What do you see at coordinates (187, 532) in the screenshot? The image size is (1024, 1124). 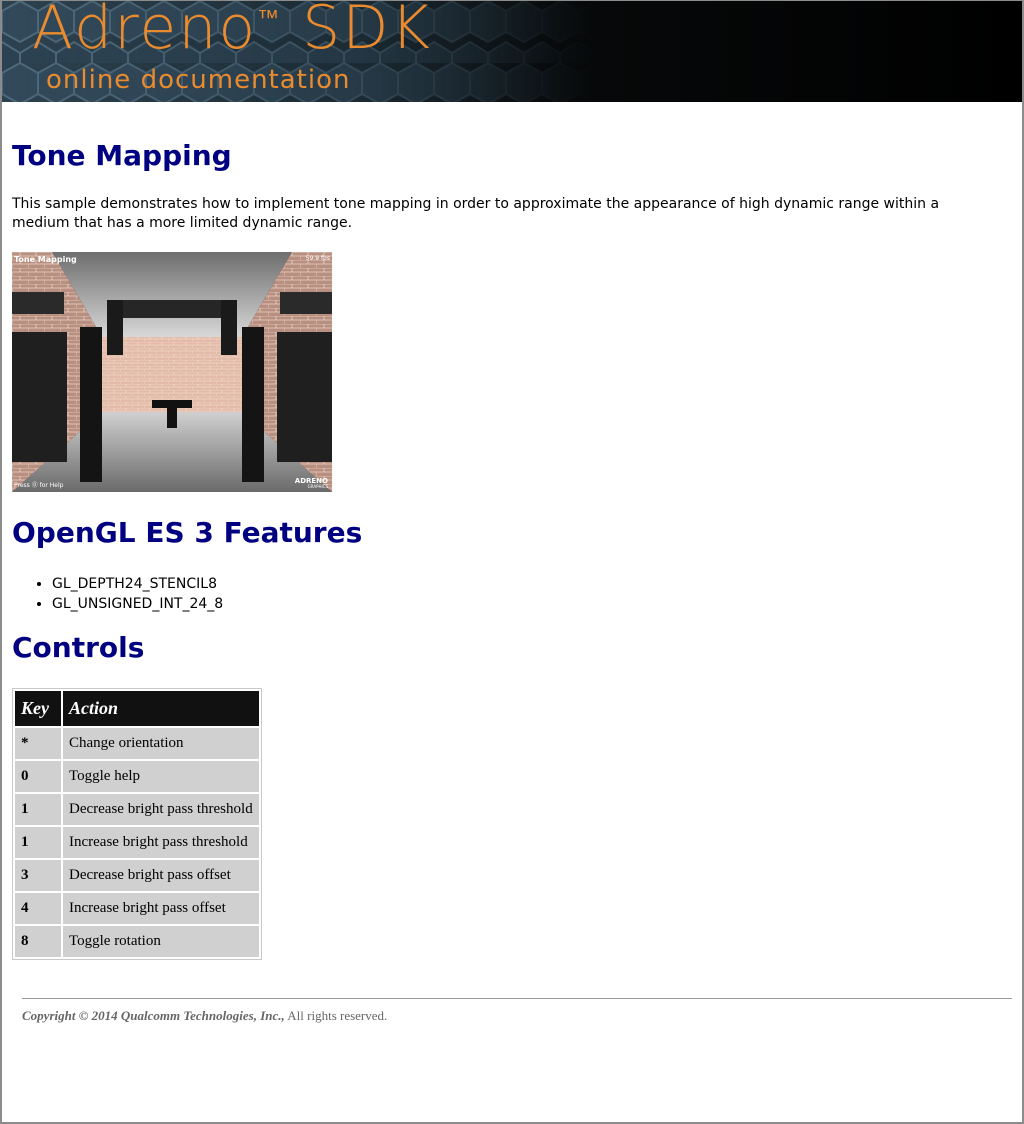 I see `features-heading: OpenGL ES 3 Features` at bounding box center [187, 532].